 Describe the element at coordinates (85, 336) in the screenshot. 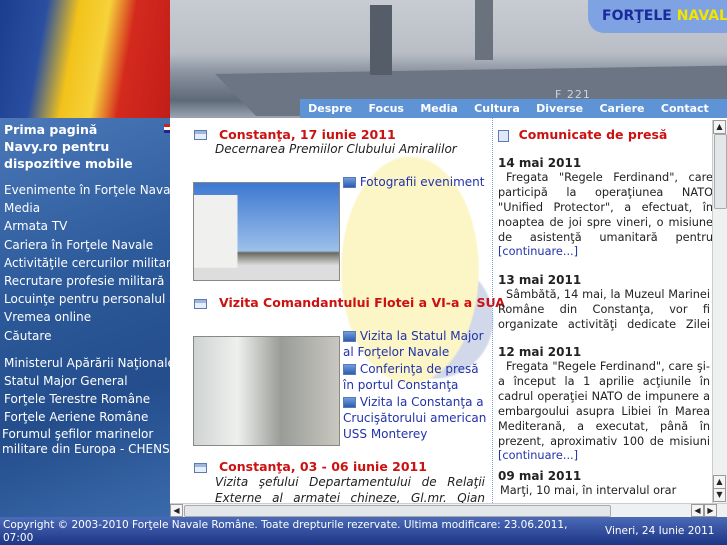

I see `sidebar-item: Căutare` at that location.